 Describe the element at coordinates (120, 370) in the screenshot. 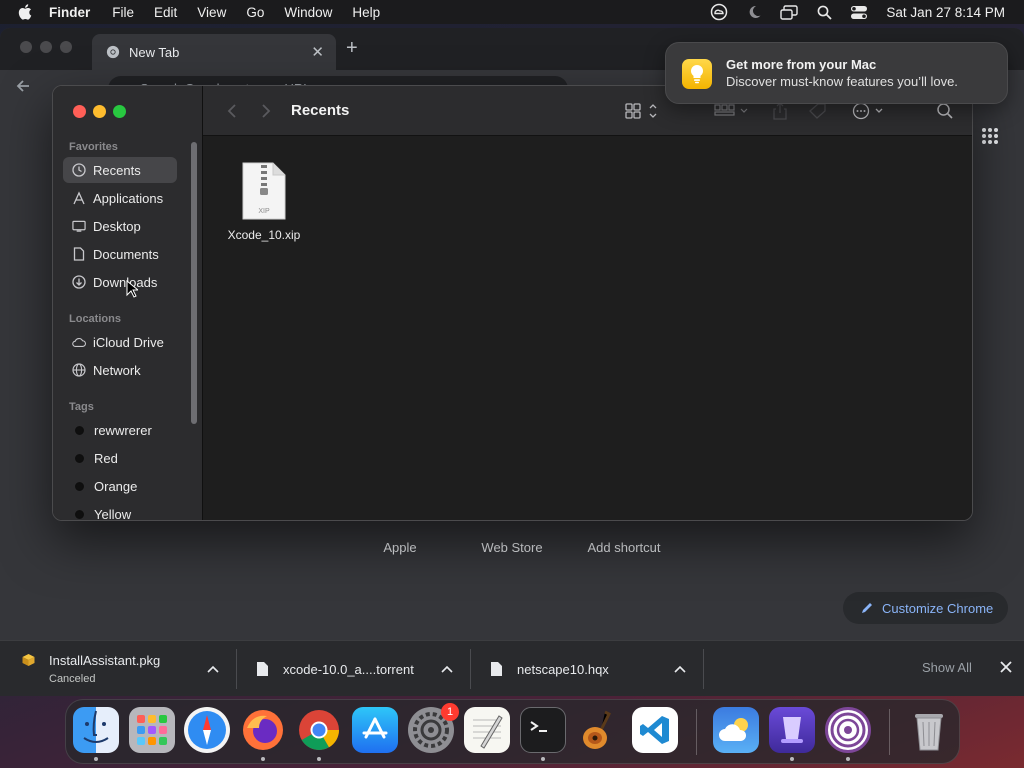

I see `sidebar-item-network: Network` at that location.